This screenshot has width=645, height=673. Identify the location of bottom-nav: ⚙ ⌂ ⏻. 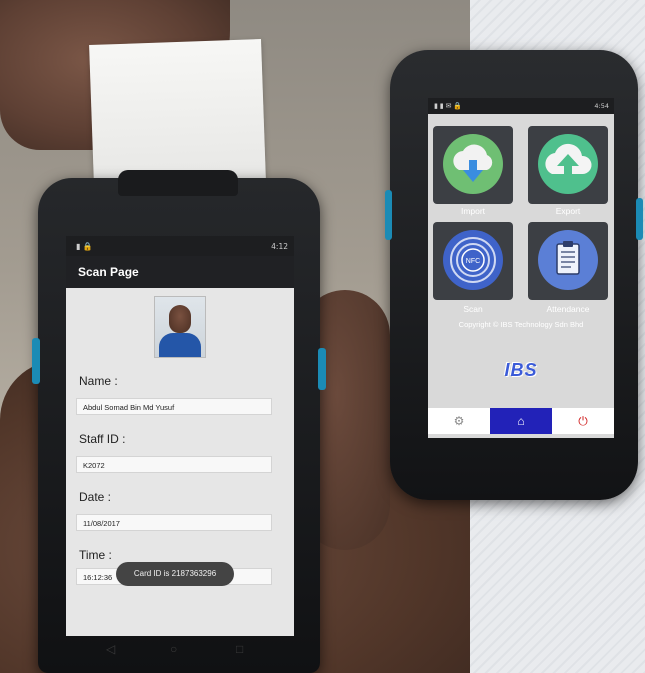
(521, 421).